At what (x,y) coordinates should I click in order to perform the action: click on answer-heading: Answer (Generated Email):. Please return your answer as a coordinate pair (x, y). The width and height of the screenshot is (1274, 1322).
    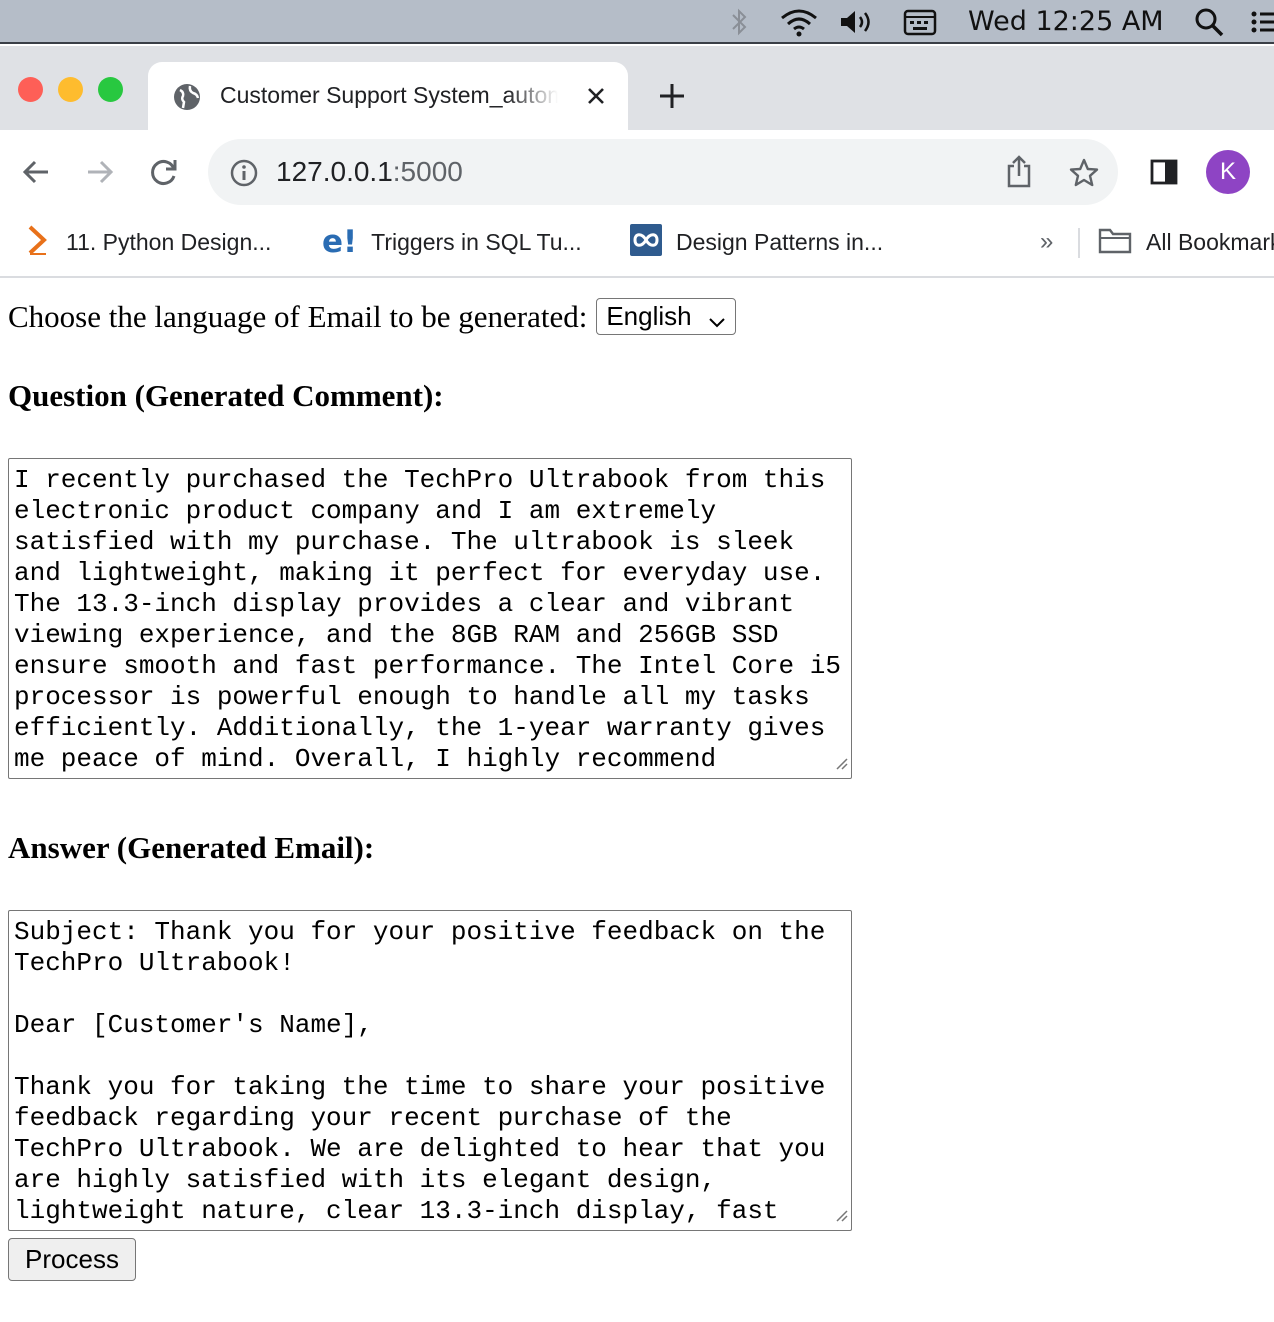
    Looking at the image, I should click on (191, 847).